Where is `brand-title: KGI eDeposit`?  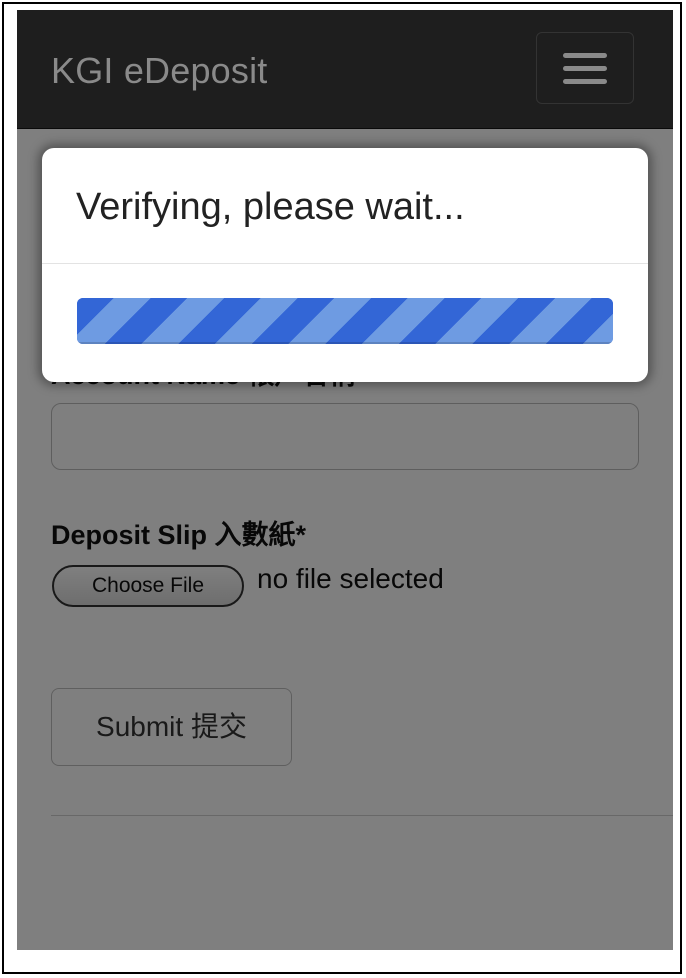 brand-title: KGI eDeposit is located at coordinates (159, 71).